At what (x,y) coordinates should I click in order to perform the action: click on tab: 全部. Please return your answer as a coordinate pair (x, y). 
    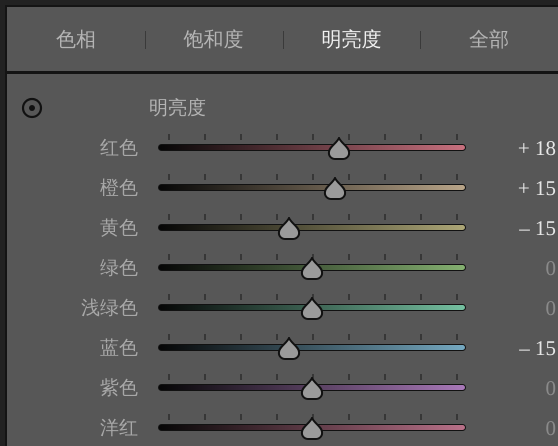
    Looking at the image, I should click on (489, 39).